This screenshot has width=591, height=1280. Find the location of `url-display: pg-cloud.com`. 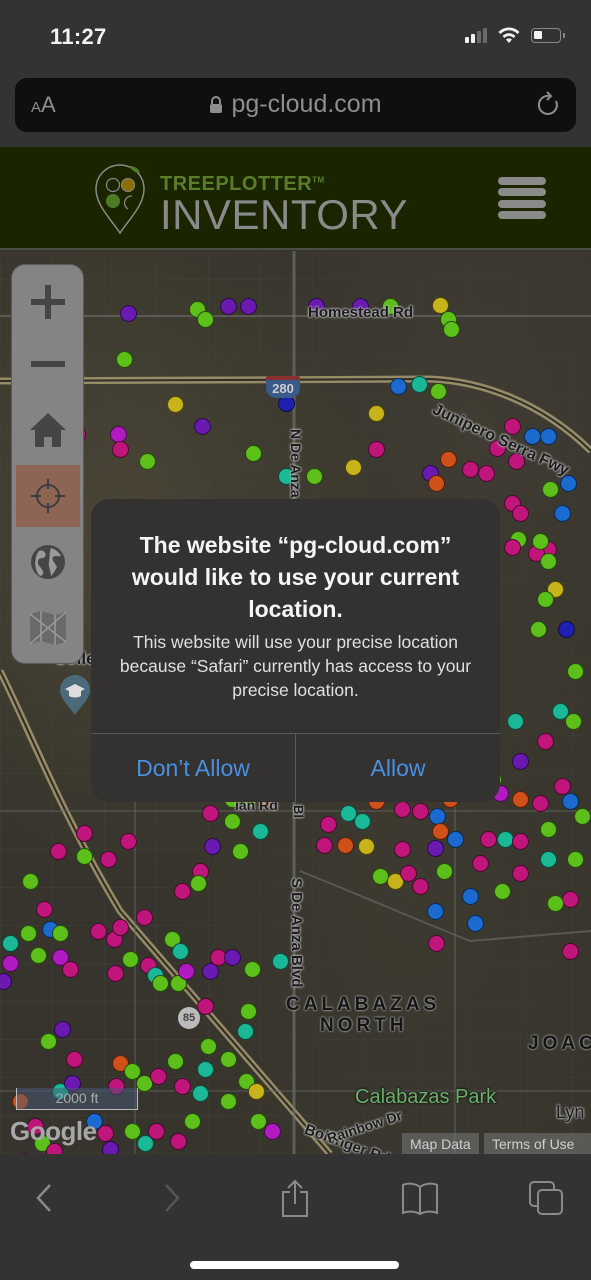

url-display: pg-cloud.com is located at coordinates (295, 104).